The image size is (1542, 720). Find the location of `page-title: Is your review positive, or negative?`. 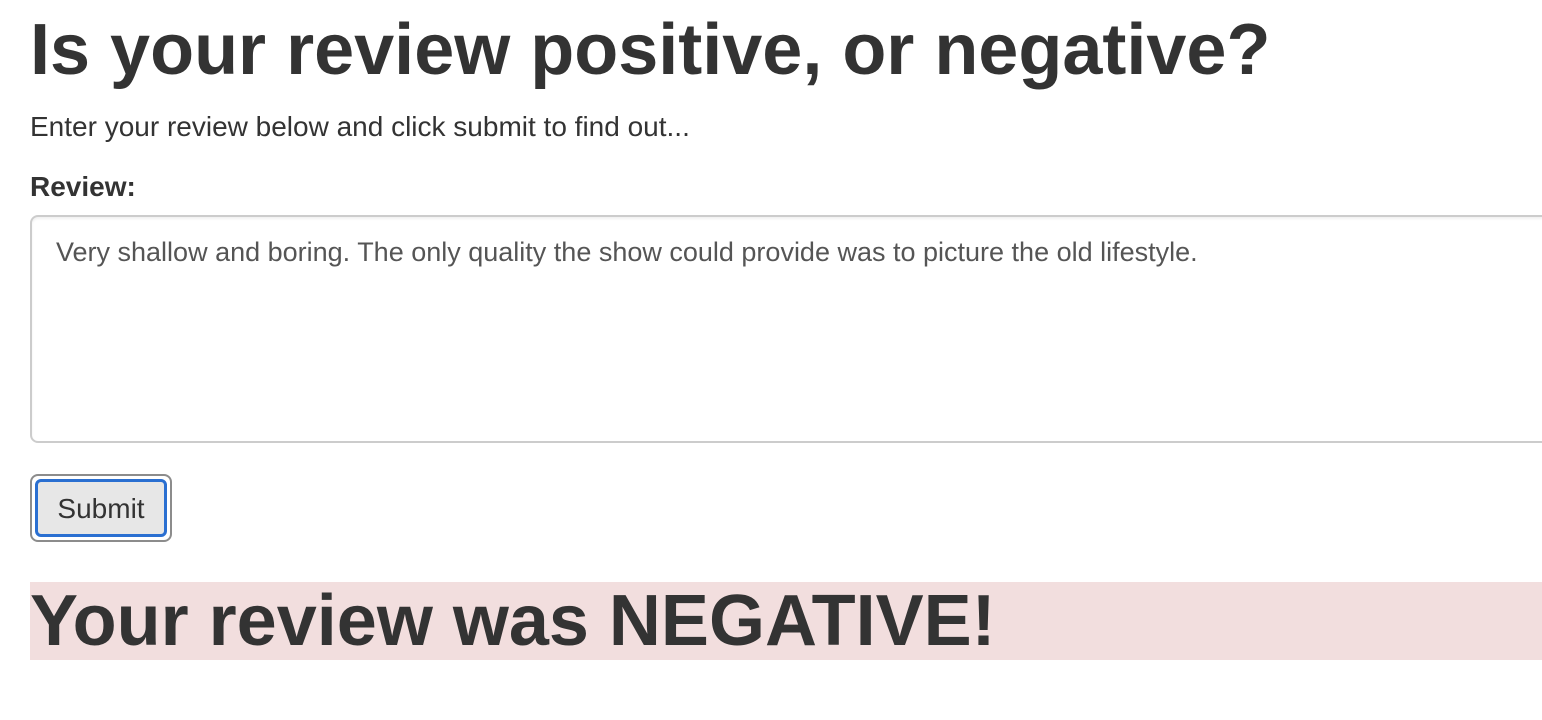

page-title: Is your review positive, or negative? is located at coordinates (650, 50).